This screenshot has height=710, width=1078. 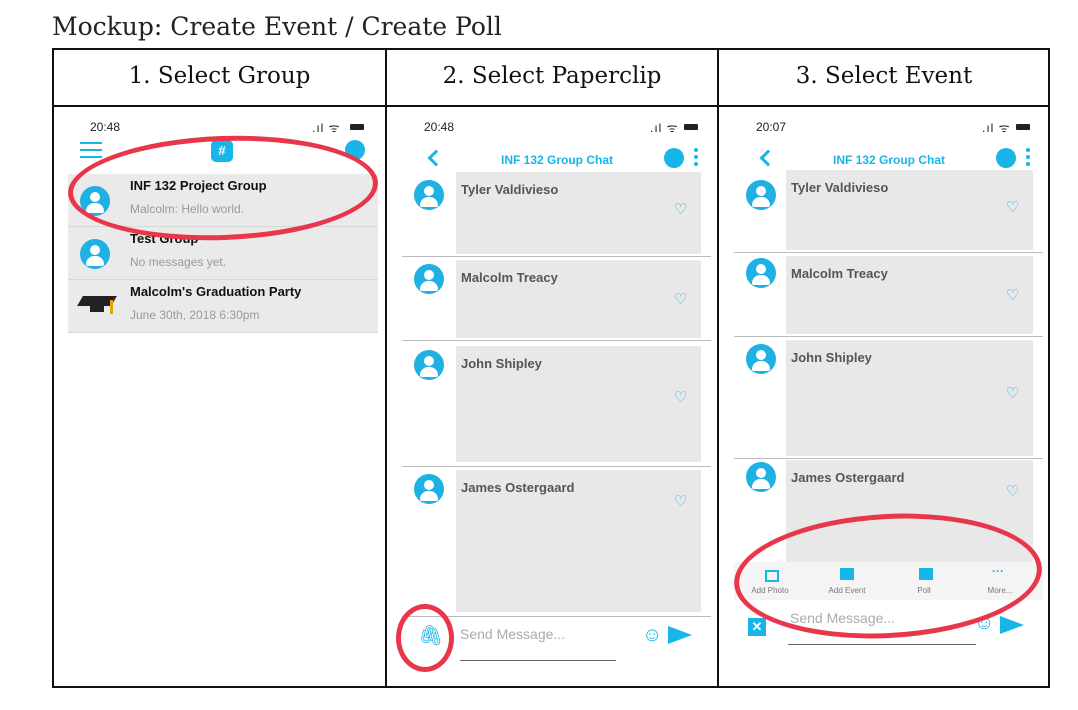 I want to click on group-avatar-icon, so click(x=95, y=254).